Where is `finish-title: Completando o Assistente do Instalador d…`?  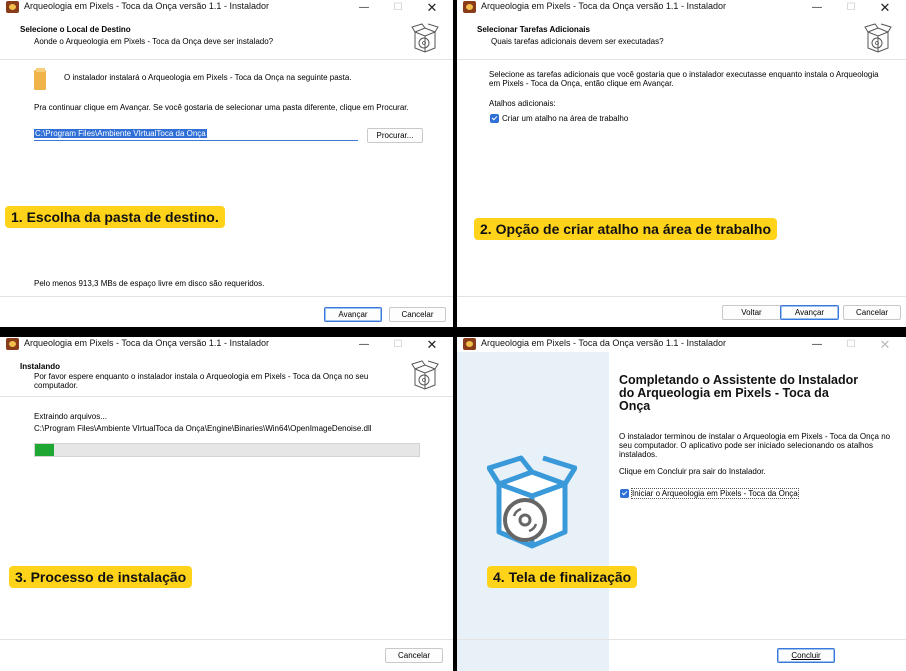
finish-title: Completando o Assistente do Instalador d… is located at coordinates (759, 393).